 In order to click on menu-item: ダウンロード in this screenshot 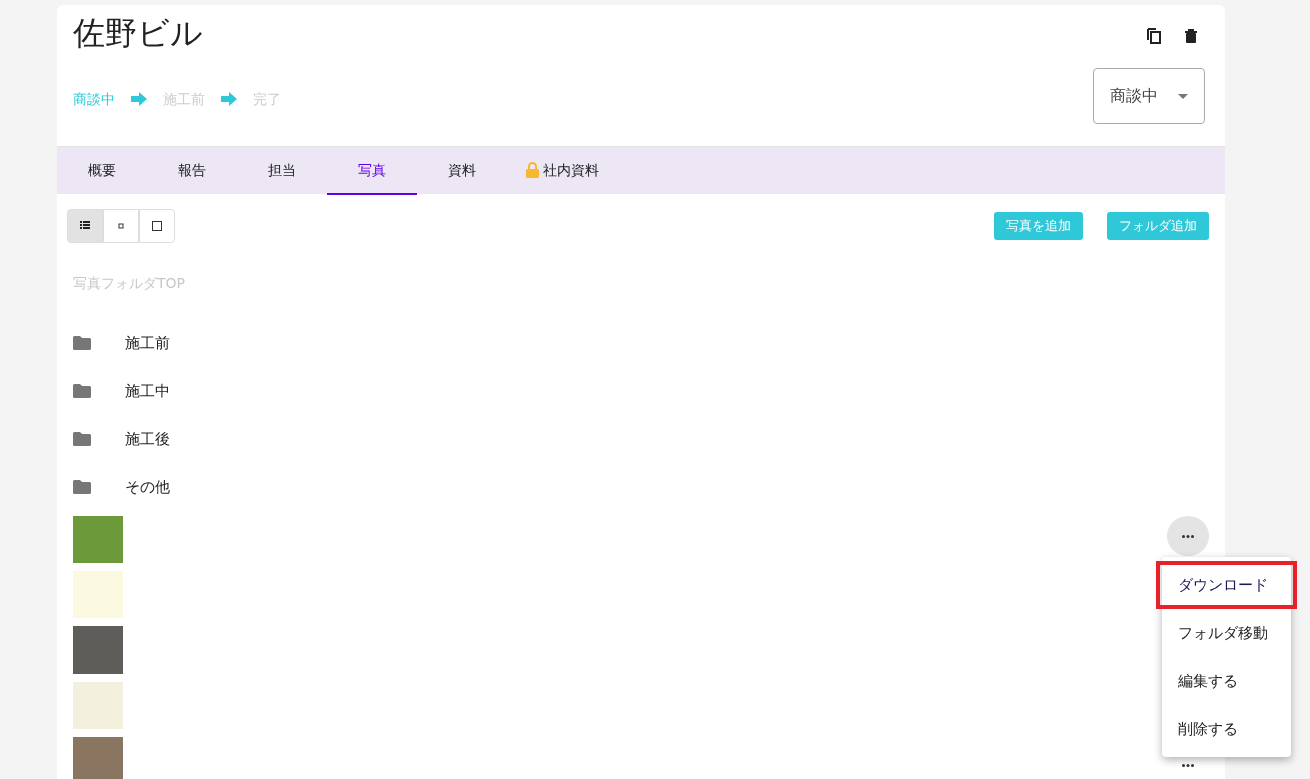, I will do `click(1226, 585)`.